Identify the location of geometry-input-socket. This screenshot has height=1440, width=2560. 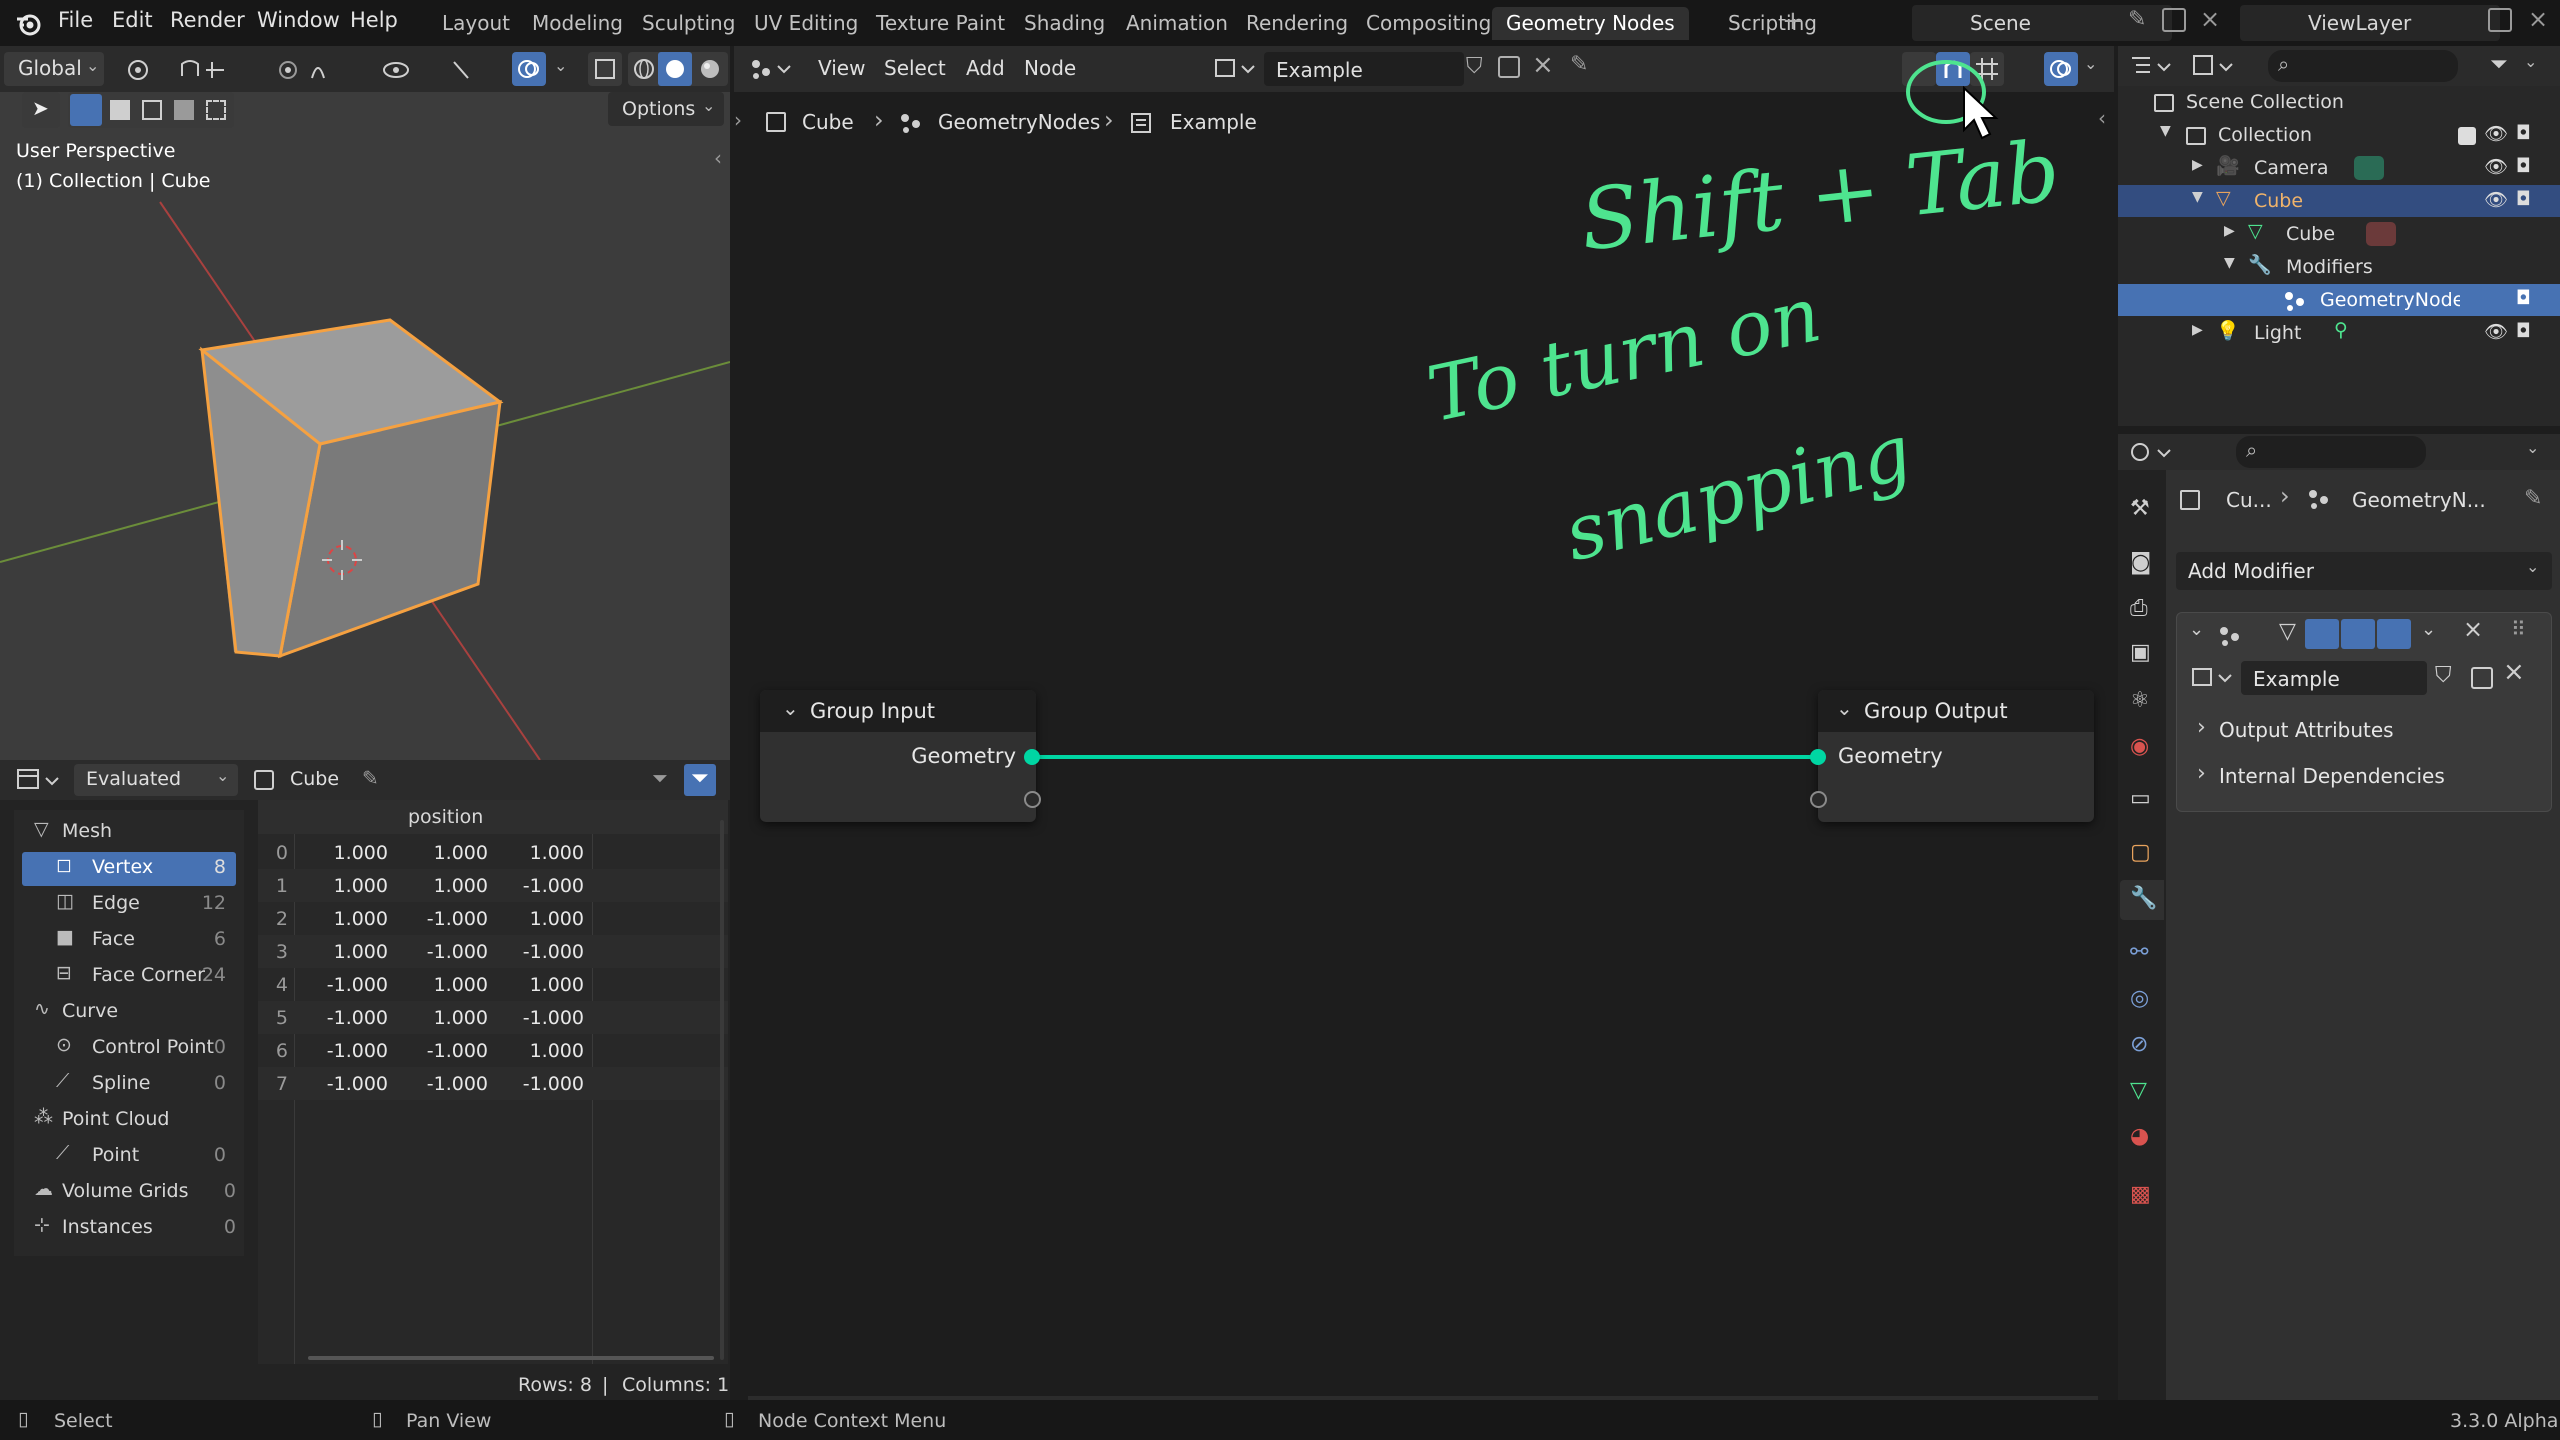
(1818, 757).